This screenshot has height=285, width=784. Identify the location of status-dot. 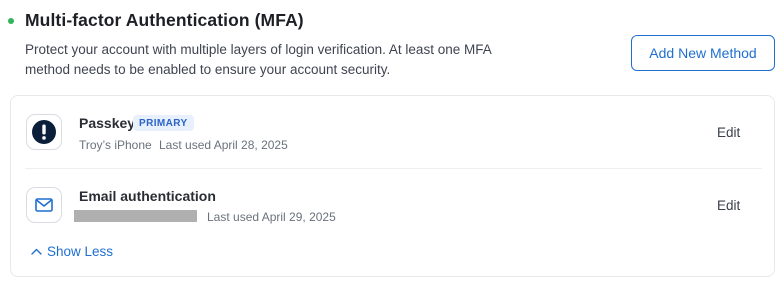
(11, 21).